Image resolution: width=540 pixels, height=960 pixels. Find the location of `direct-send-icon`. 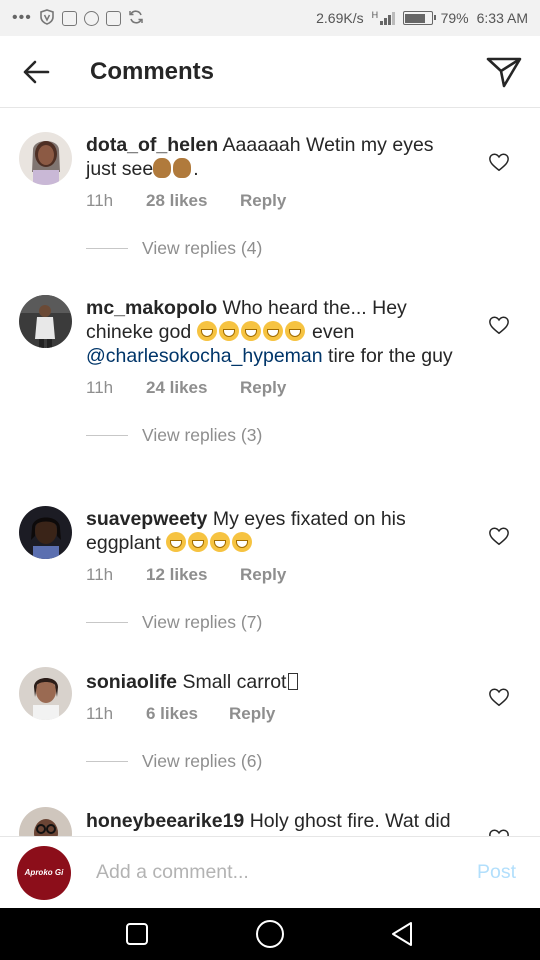

direct-send-icon is located at coordinates (504, 72).